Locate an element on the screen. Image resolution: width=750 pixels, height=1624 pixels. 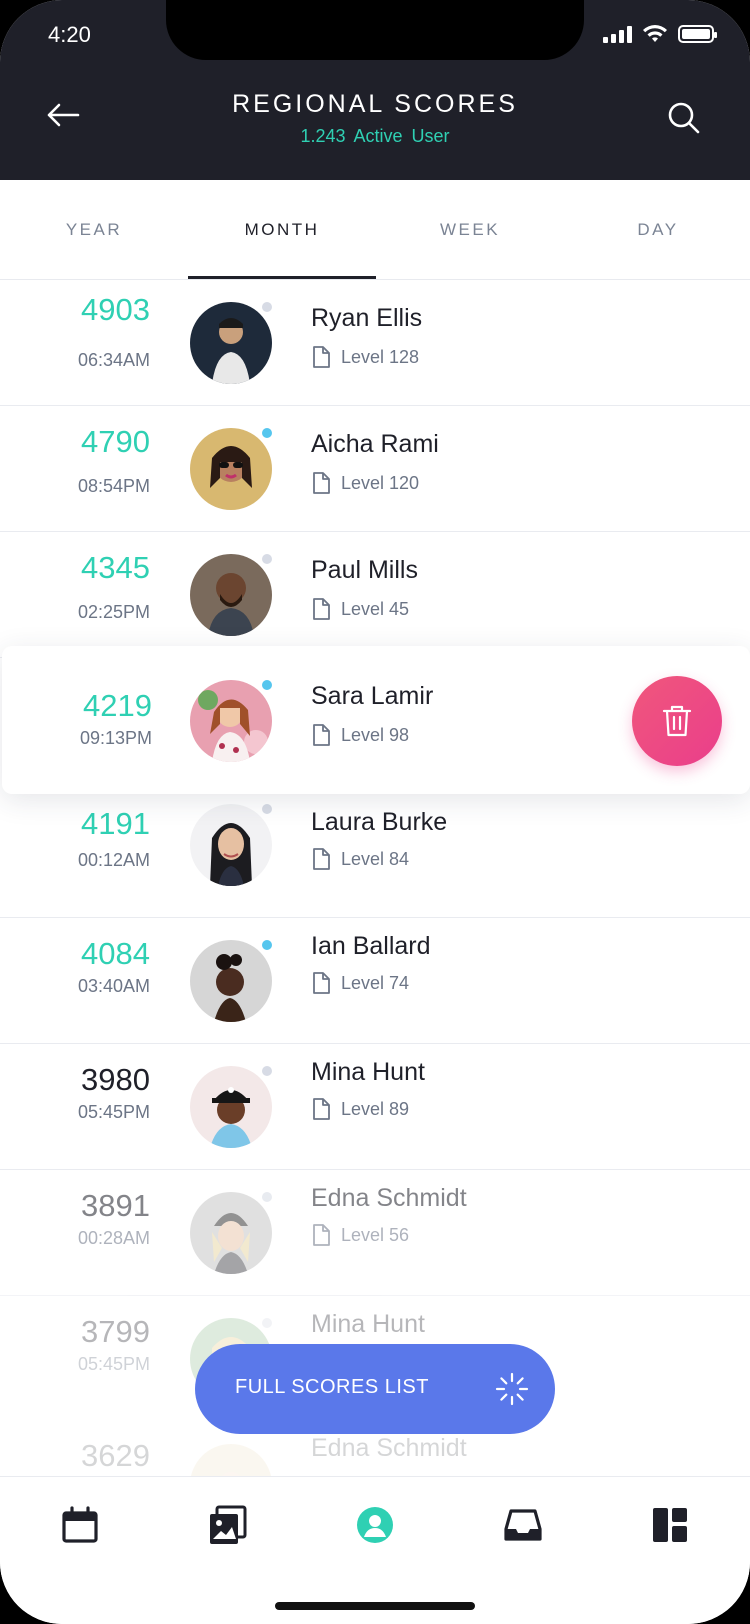
status-icons is located at coordinates (660, 34).